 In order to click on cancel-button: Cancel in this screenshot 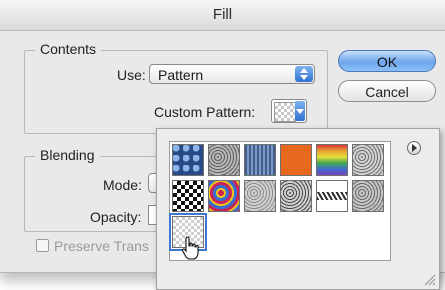, I will do `click(387, 91)`.